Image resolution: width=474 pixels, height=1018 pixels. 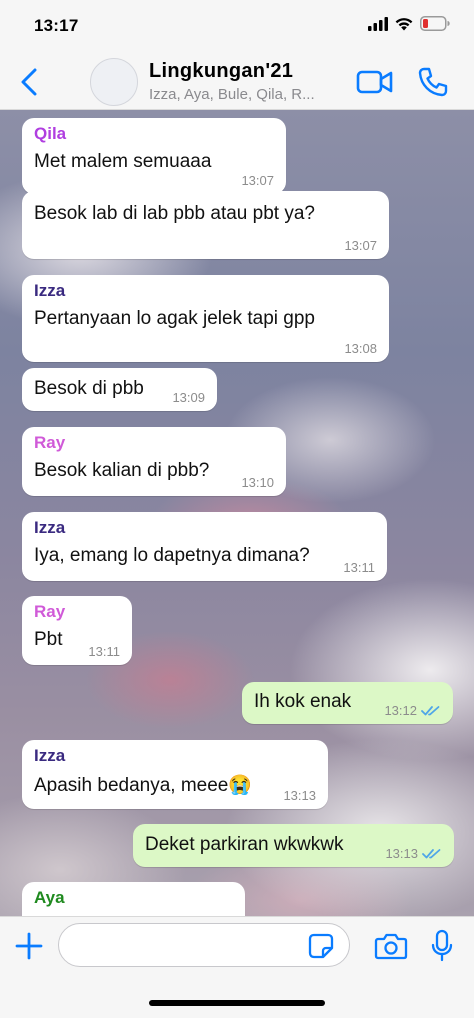 I want to click on camera-icon, so click(x=391, y=946).